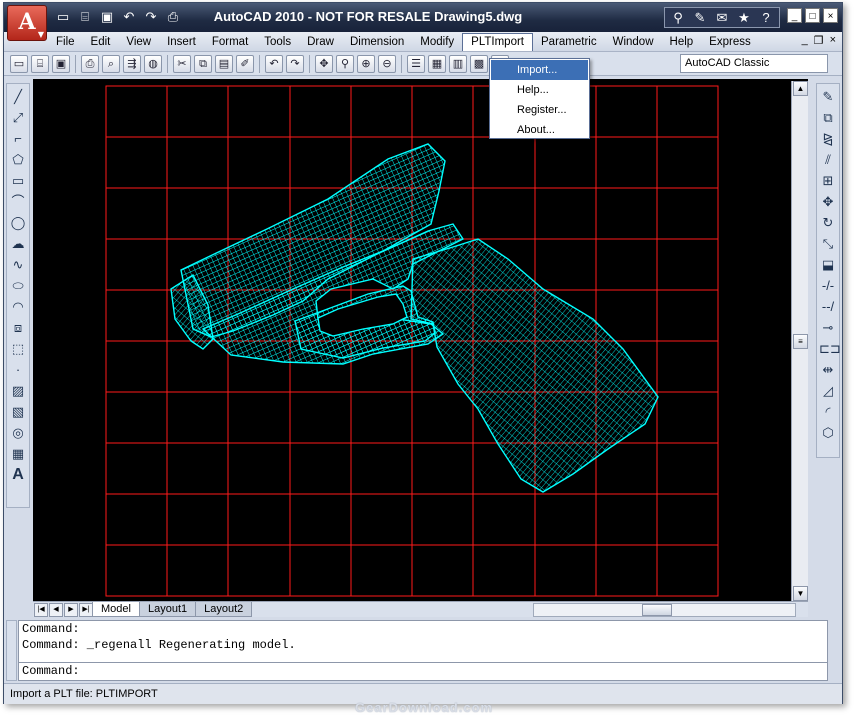 This screenshot has height=718, width=858. I want to click on rectangle-icon: ▭, so click(18, 181).